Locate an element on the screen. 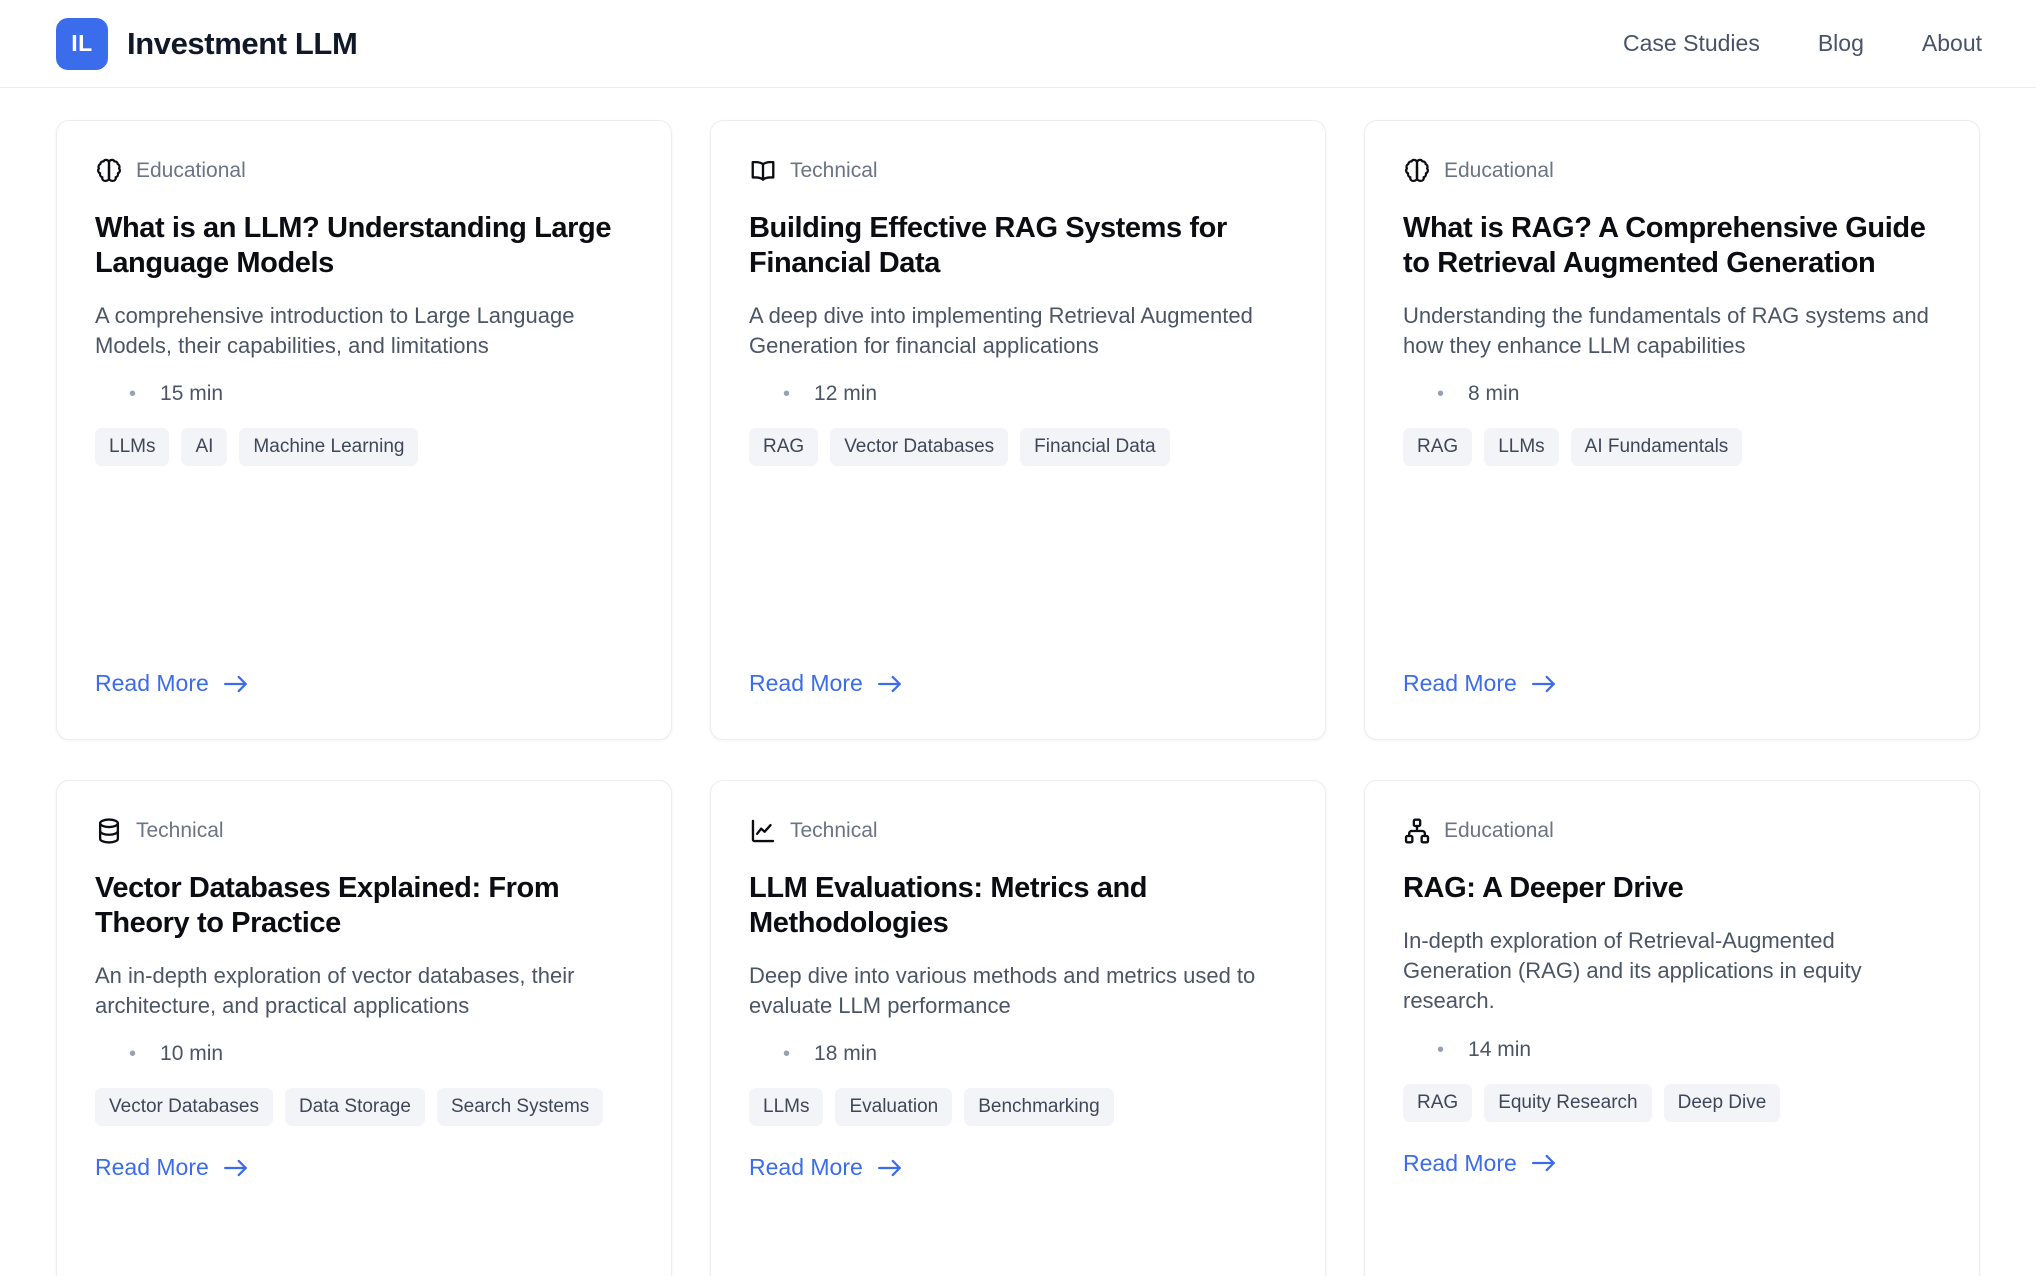  tag-chip: Equity Research is located at coordinates (1568, 1102).